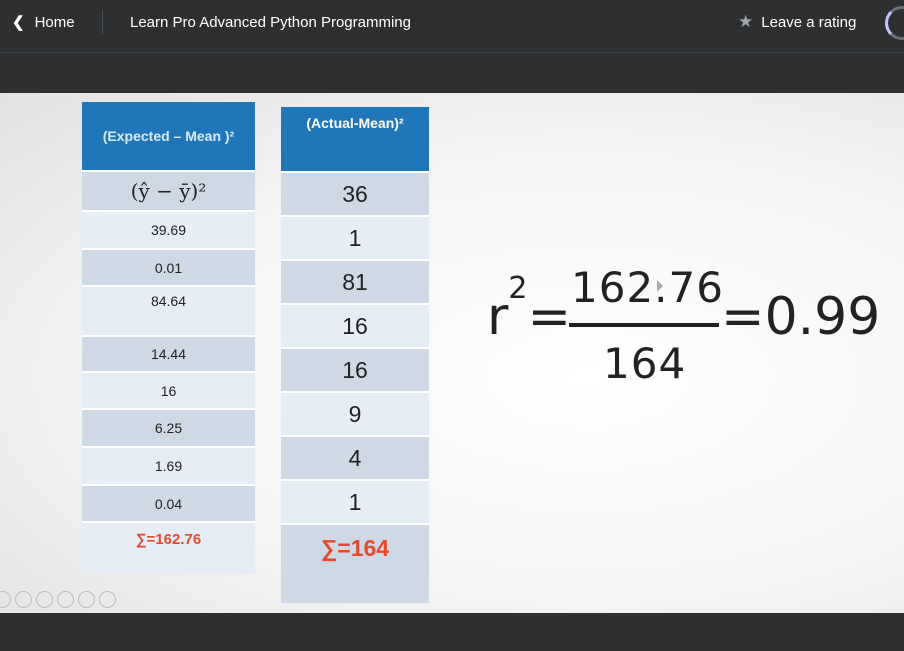 Image resolution: width=904 pixels, height=651 pixels. What do you see at coordinates (168, 353) in the screenshot?
I see `table-row: 14.44` at bounding box center [168, 353].